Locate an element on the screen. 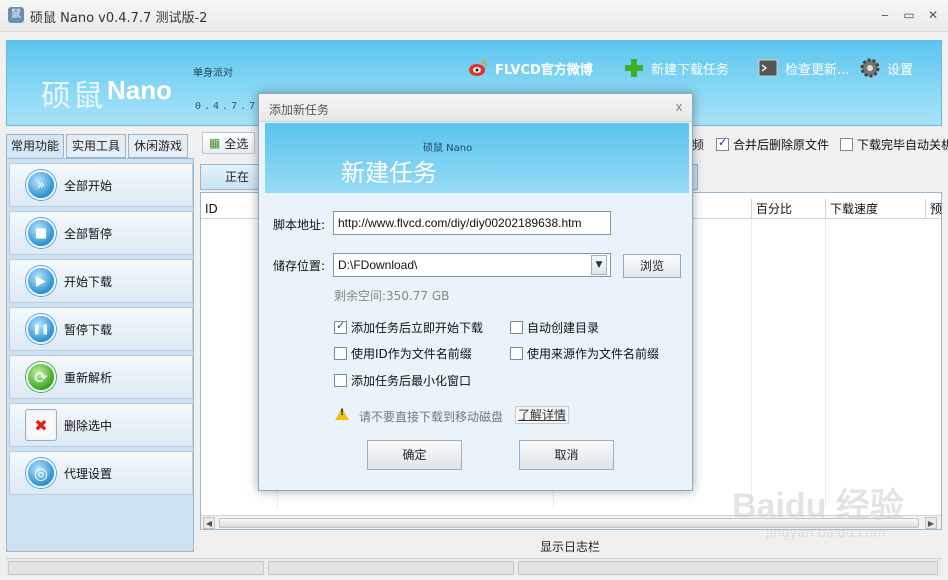 This screenshot has height=580, width=948. gear-icon is located at coordinates (870, 68).